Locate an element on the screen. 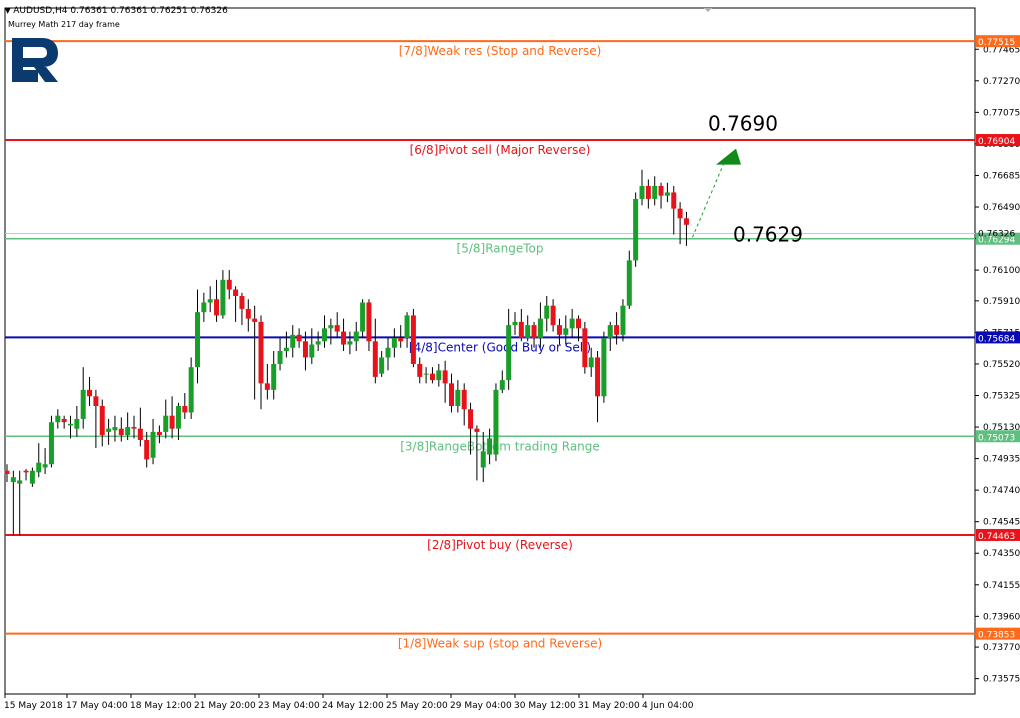  y-tick-label: 0.77270 is located at coordinates (1001, 82).